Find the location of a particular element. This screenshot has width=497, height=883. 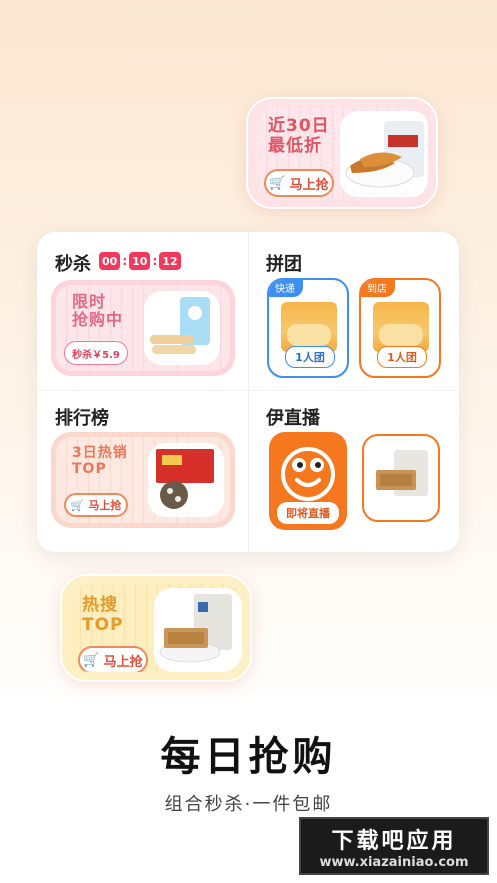

live-soon-label: 即将直播 is located at coordinates (308, 513).